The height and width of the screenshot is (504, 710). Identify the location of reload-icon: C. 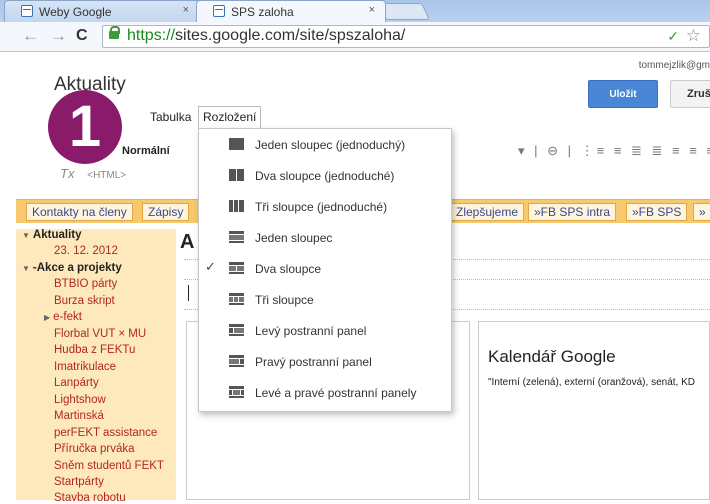
(82, 36).